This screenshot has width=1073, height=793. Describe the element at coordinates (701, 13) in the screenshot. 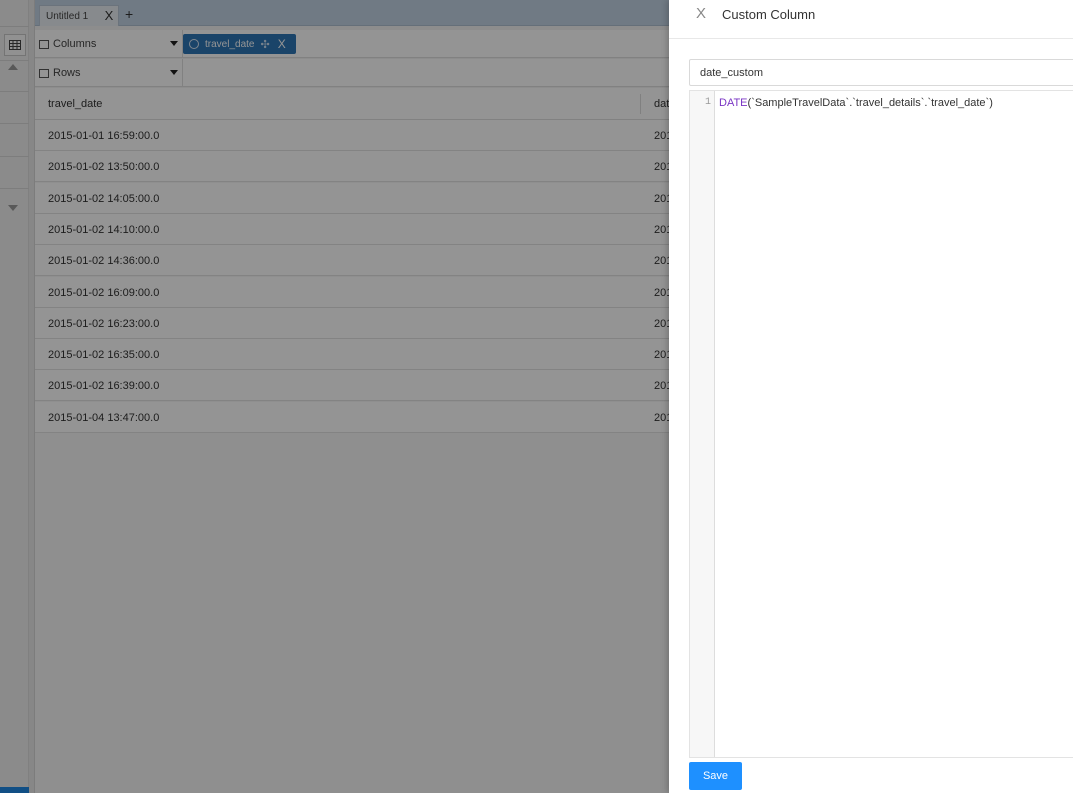

I see `close-icon: X` at that location.